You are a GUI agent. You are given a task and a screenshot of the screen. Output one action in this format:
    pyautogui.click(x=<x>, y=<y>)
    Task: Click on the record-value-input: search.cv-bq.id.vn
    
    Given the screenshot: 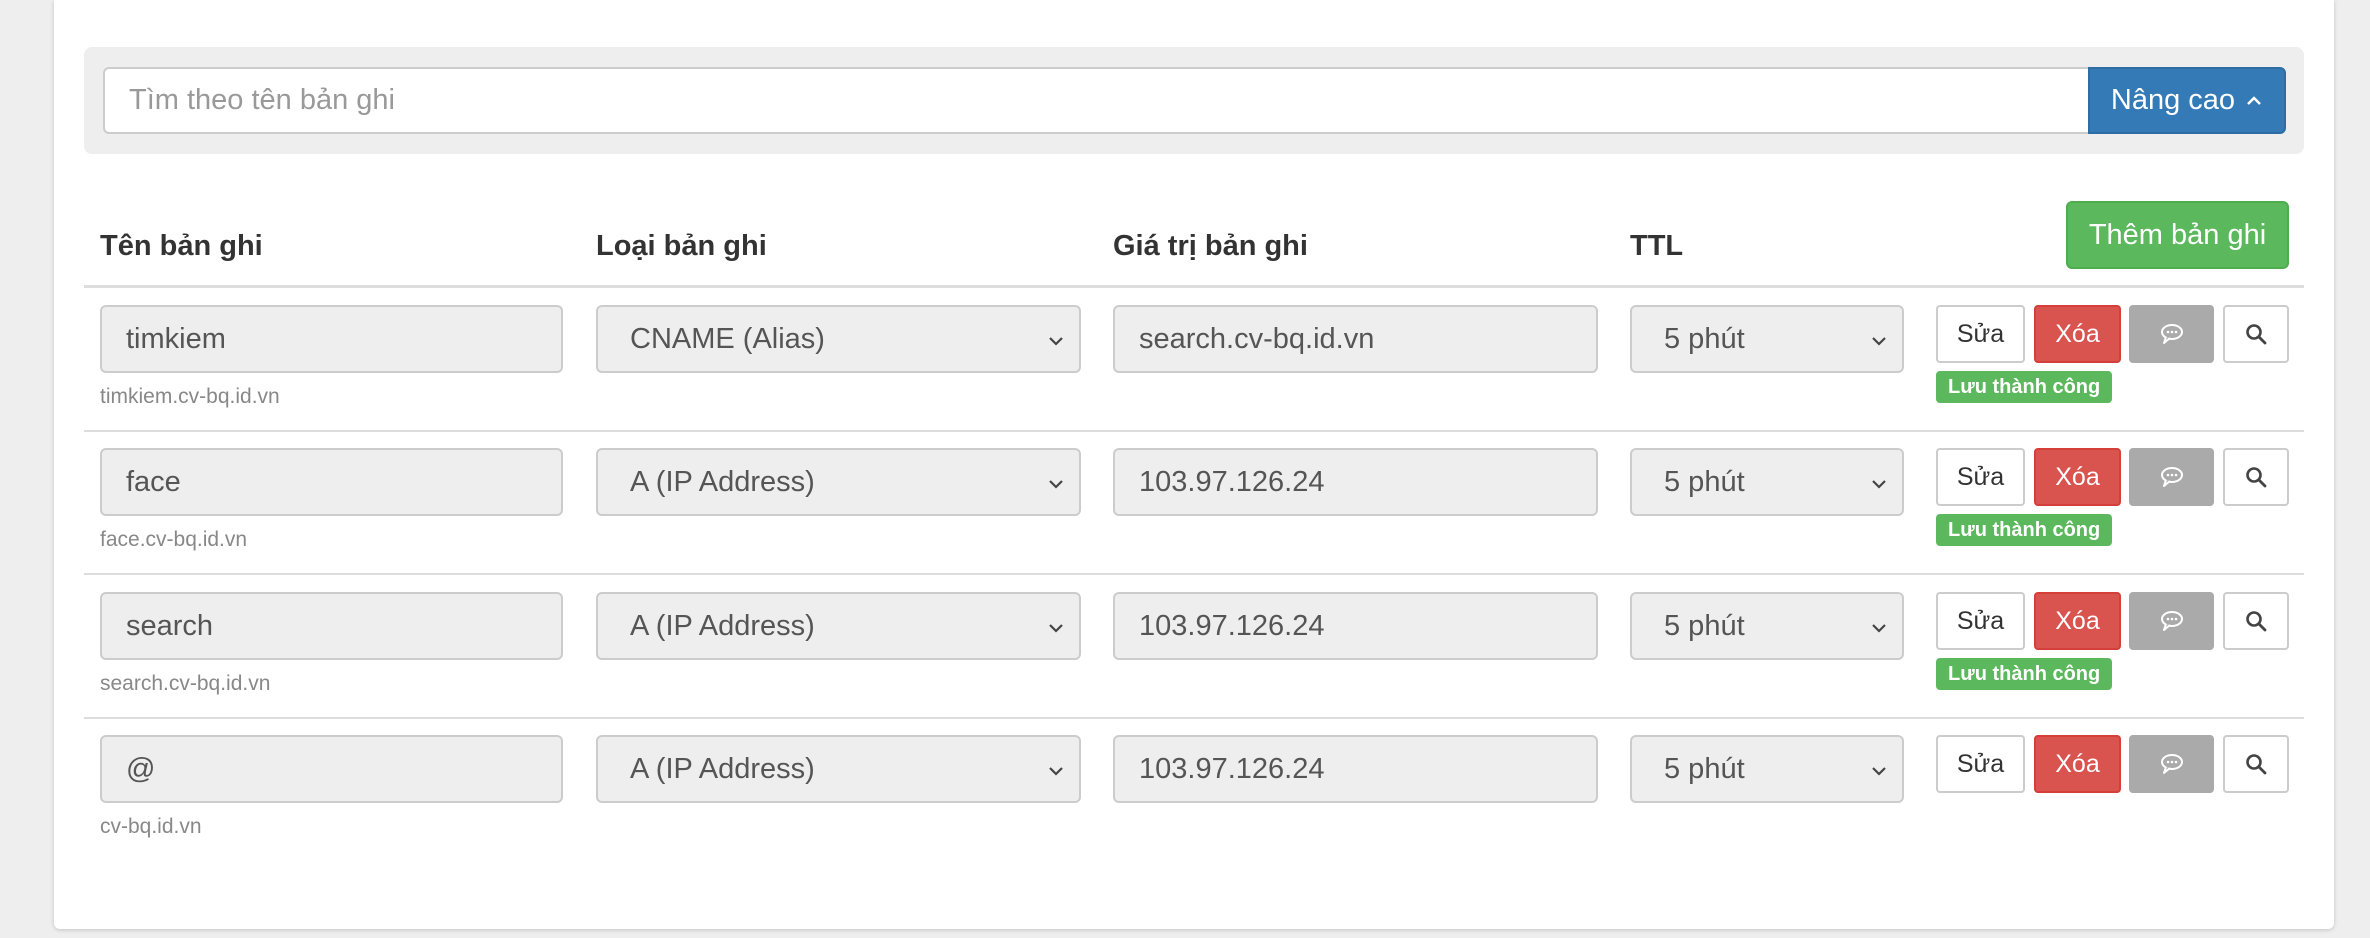 What is the action you would take?
    pyautogui.click(x=1355, y=339)
    